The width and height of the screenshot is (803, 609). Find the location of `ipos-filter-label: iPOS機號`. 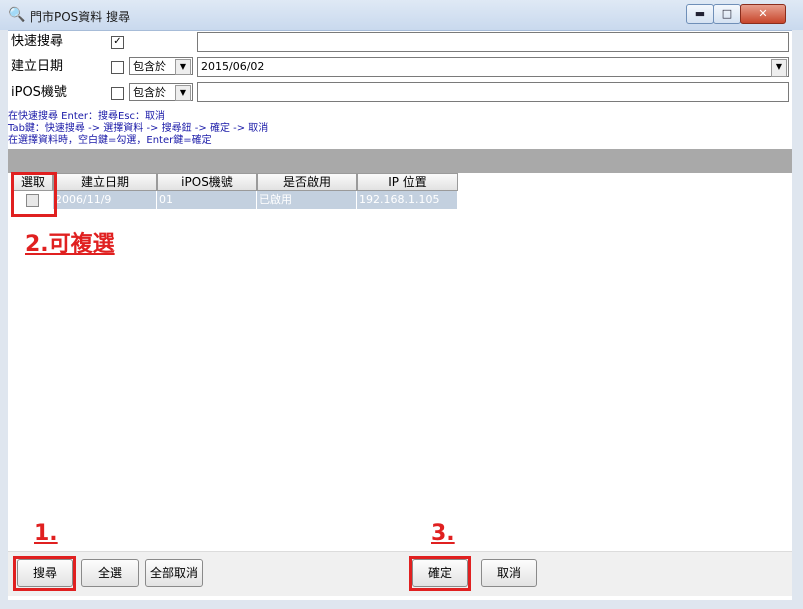

ipos-filter-label: iPOS機號 is located at coordinates (39, 92).